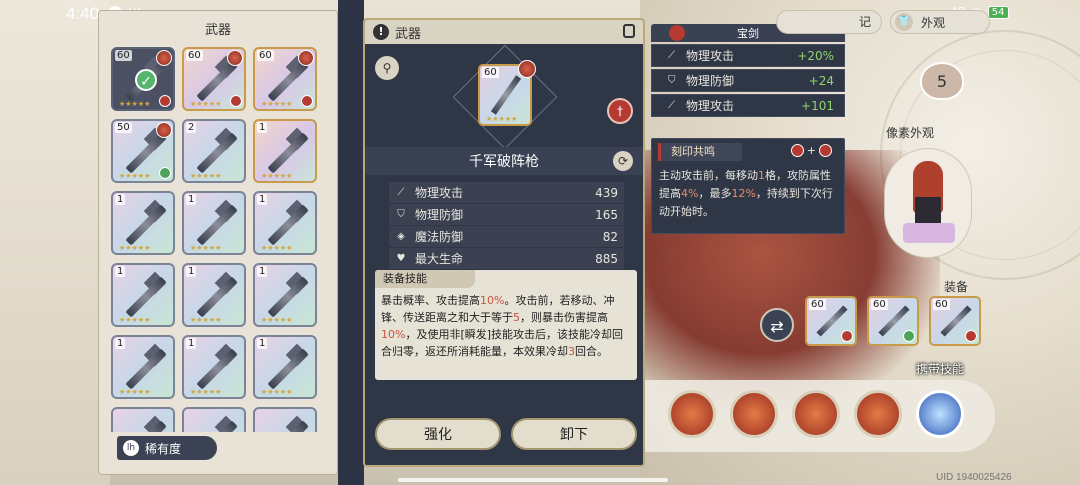 The image size is (1080, 485). I want to click on magic-shield-icon: ◈, so click(401, 236).